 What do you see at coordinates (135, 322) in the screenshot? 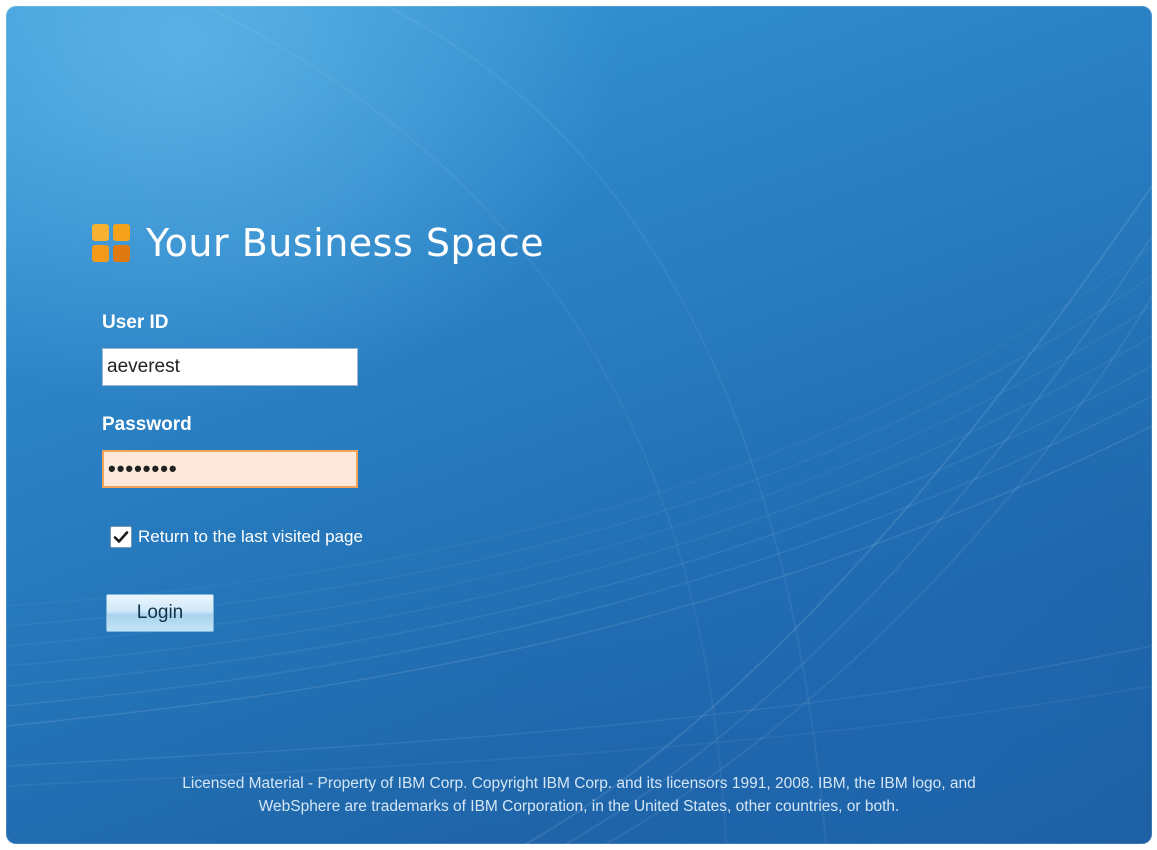
I see `user-id-label: User ID` at bounding box center [135, 322].